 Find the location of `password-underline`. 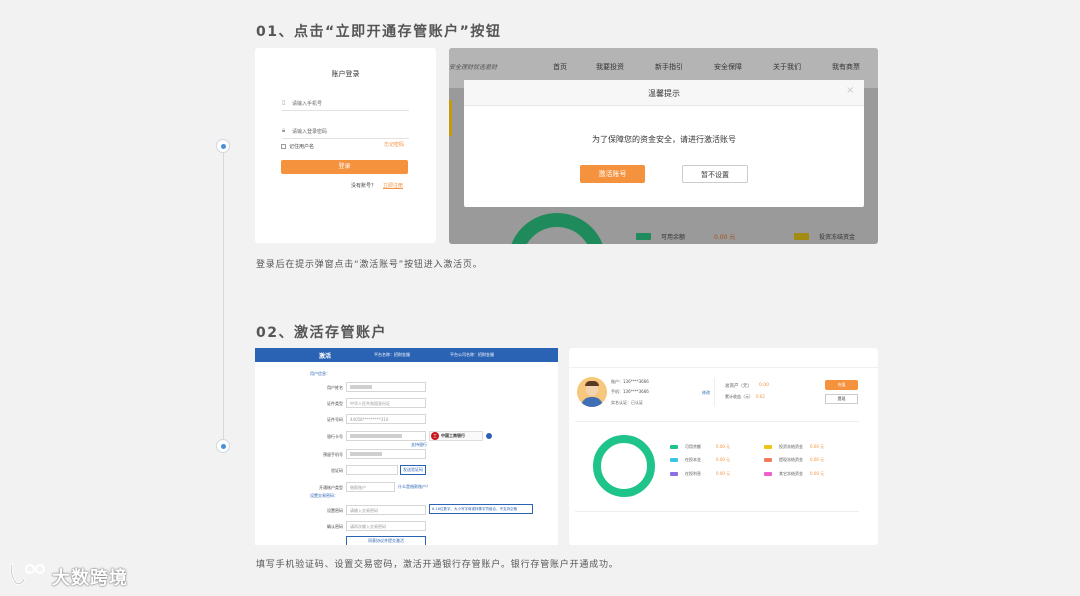

password-underline is located at coordinates (345, 138).